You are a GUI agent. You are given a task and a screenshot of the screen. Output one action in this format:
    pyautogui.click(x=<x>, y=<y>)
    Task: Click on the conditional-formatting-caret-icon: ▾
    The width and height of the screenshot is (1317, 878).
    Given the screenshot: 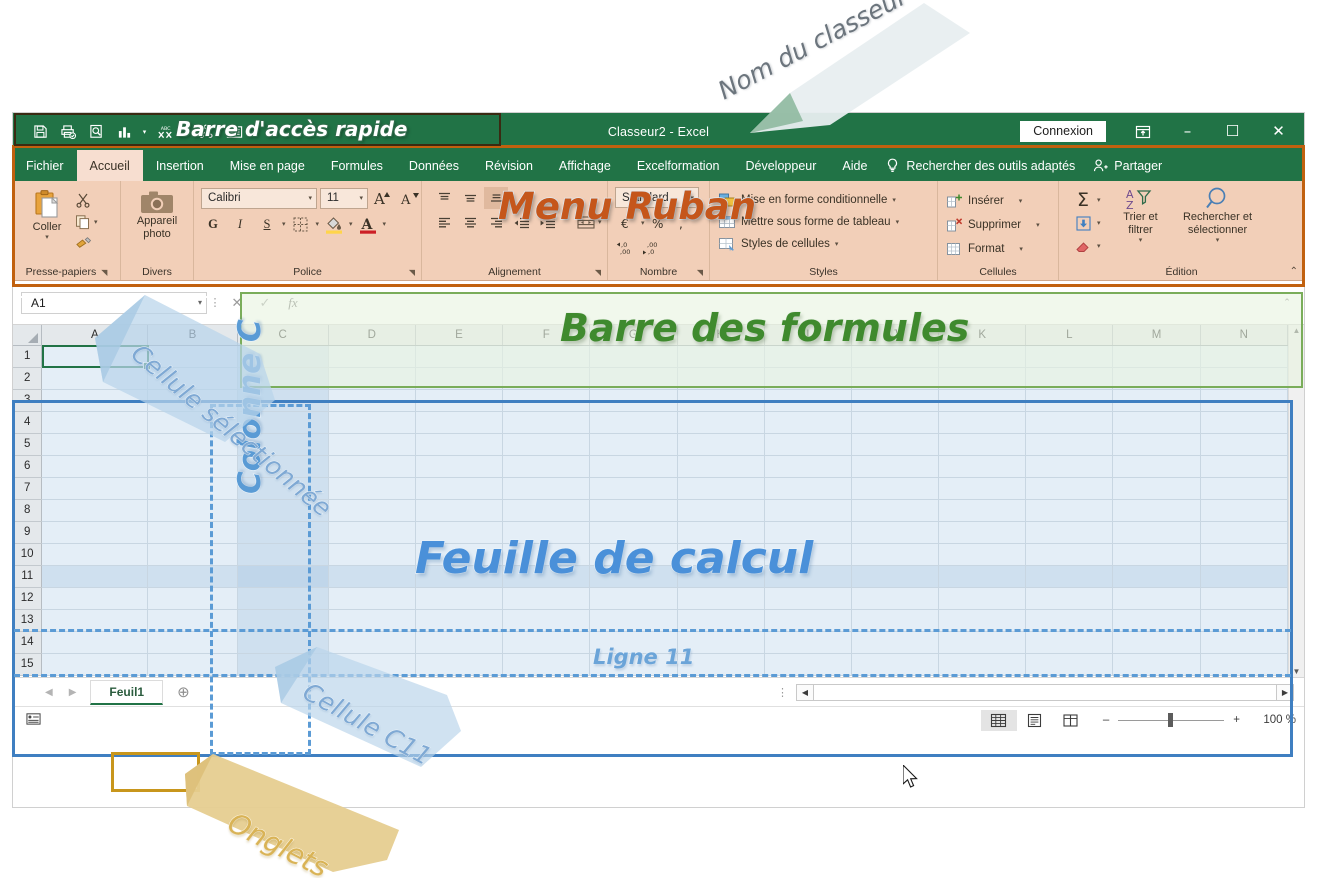 What is the action you would take?
    pyautogui.click(x=894, y=200)
    